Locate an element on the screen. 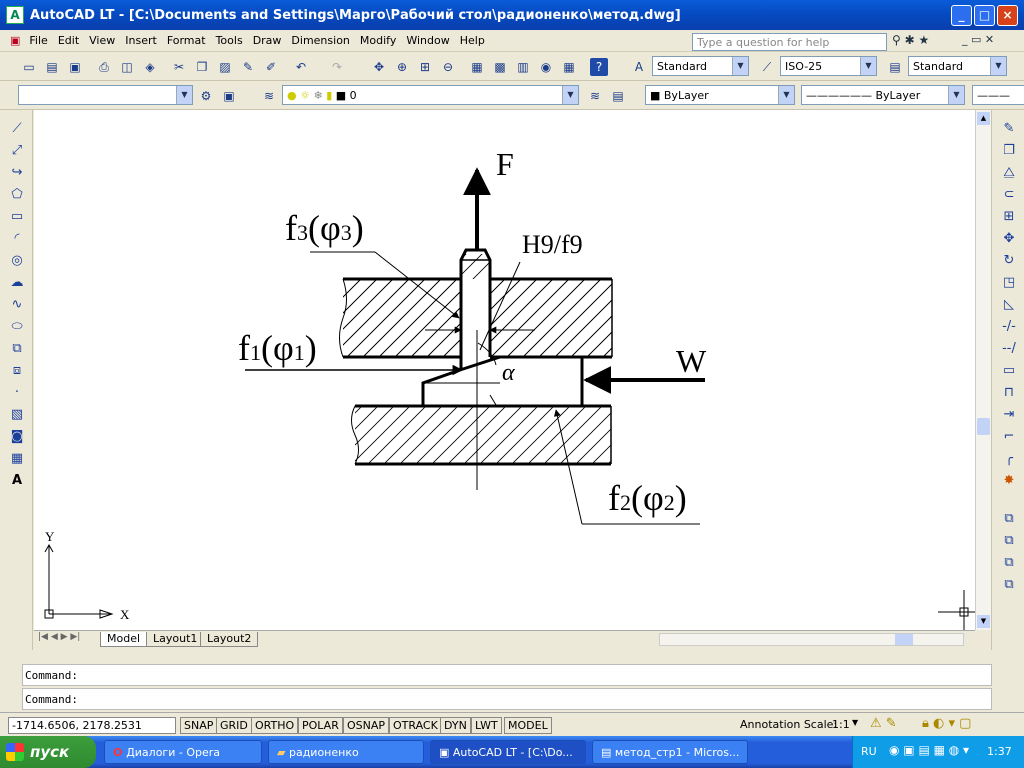  extend-icon: --/ is located at coordinates (1009, 349).